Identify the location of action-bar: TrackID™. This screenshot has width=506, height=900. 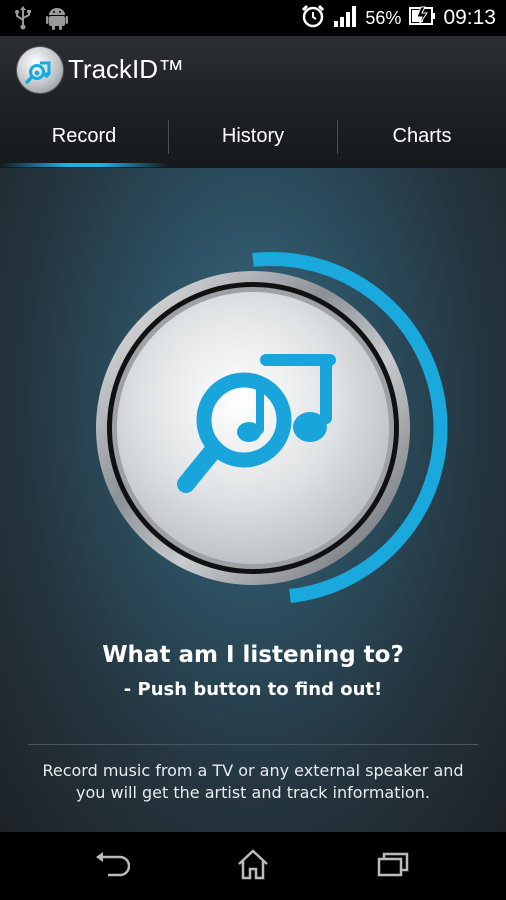
(253, 70).